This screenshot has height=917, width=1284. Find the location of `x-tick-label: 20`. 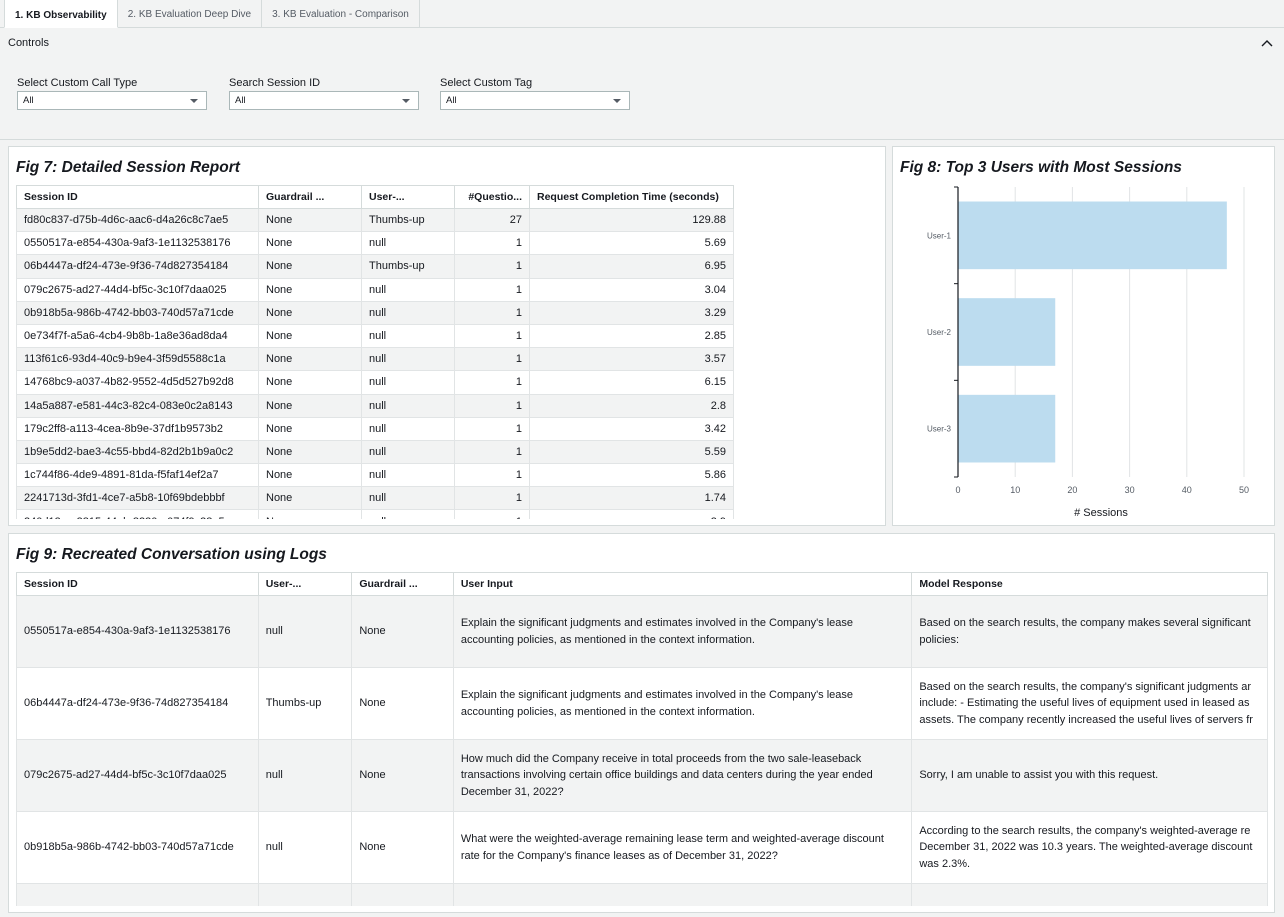

x-tick-label: 20 is located at coordinates (1072, 490).